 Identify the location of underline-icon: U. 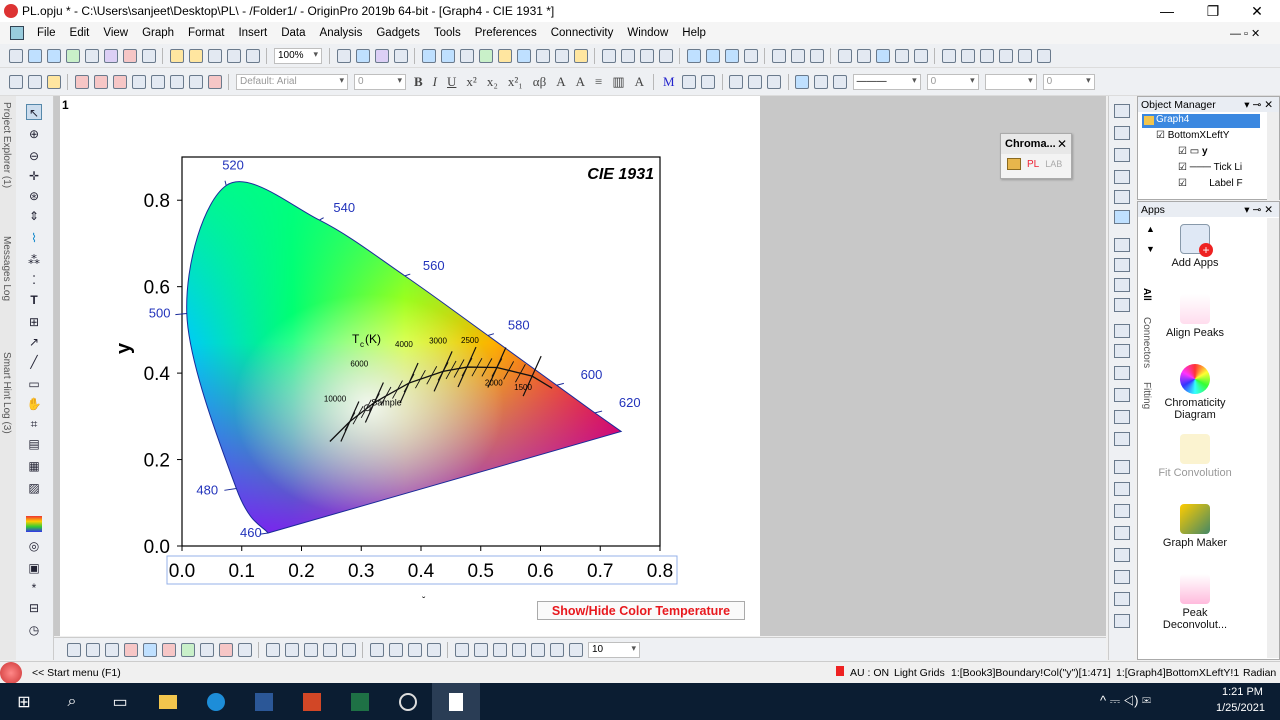
(451, 82).